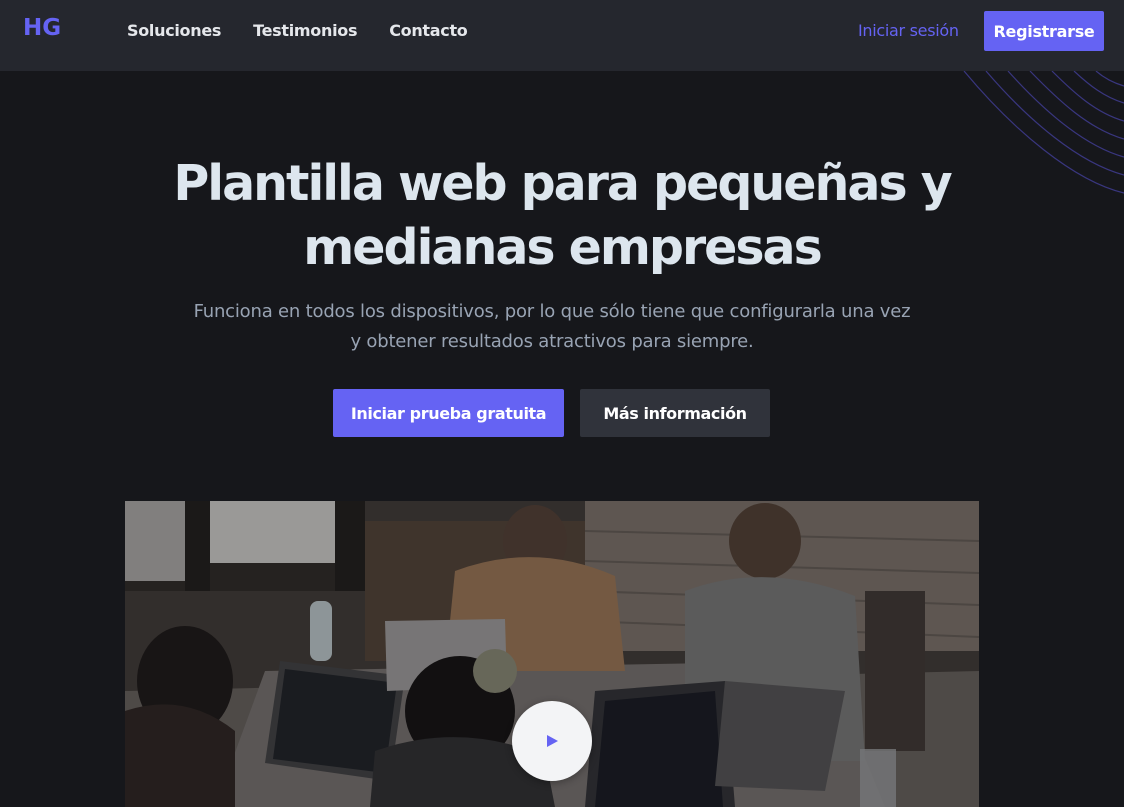 The image size is (1124, 807). Describe the element at coordinates (305, 30) in the screenshot. I see `nav-link-testimonios: Testimonios` at that location.